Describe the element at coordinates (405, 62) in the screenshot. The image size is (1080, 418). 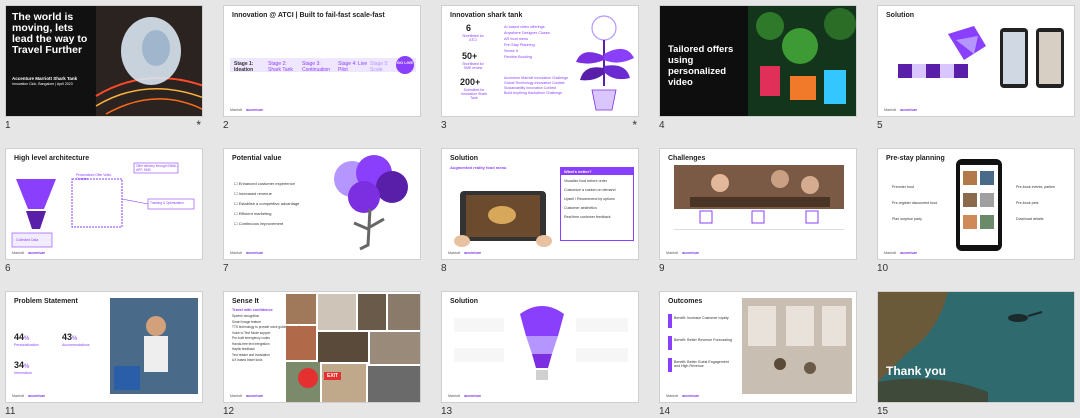
I see `go-live-label: GO LIVE` at that location.